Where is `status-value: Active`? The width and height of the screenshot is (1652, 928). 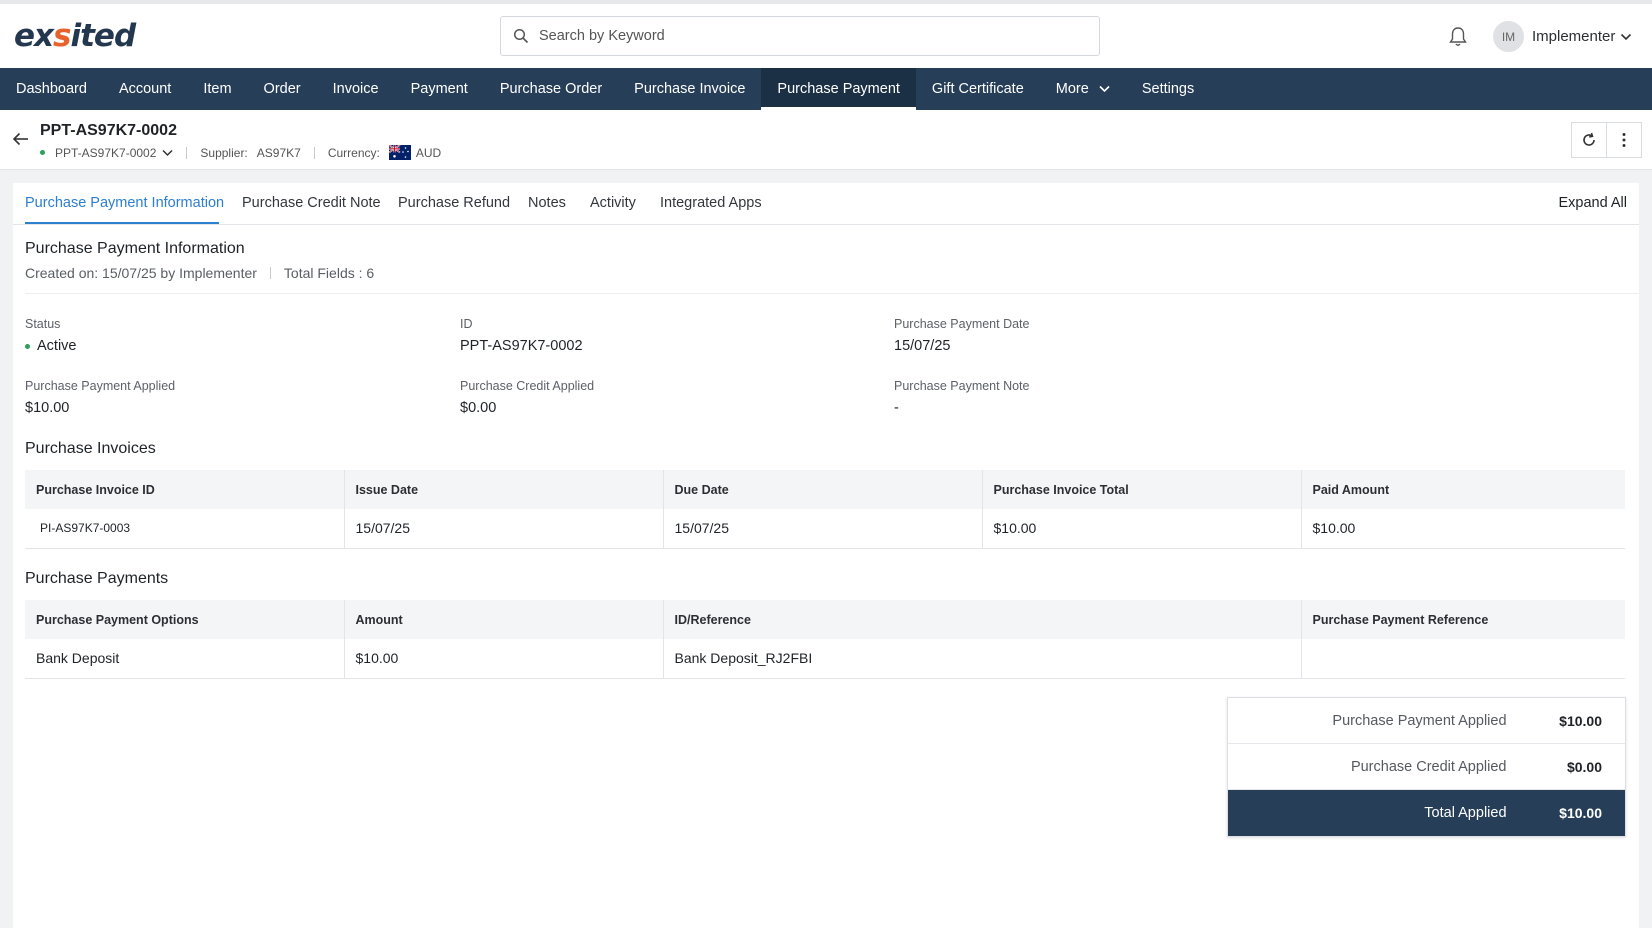 status-value: Active is located at coordinates (51, 346).